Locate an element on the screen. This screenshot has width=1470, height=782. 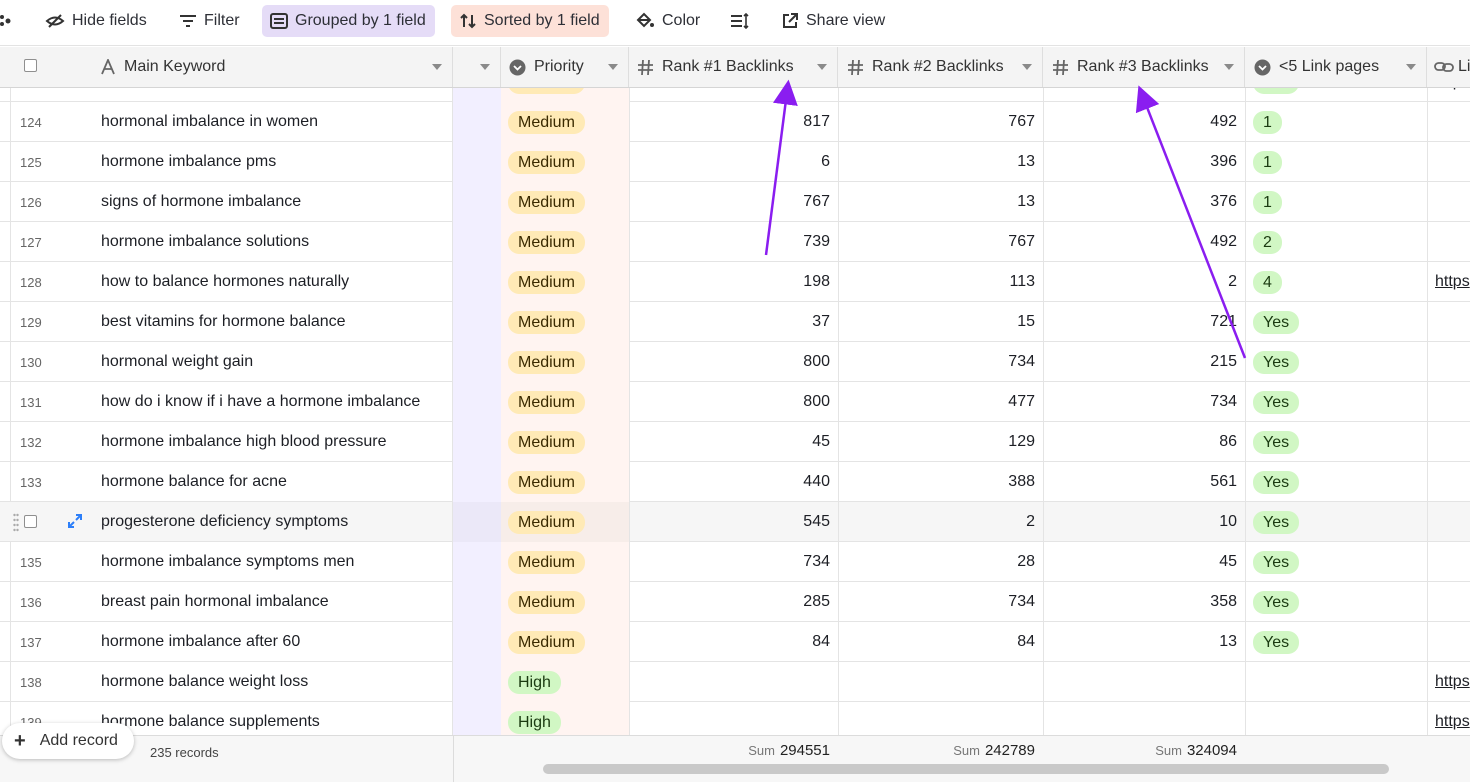
rank3-cell: 86 is located at coordinates (1144, 442).